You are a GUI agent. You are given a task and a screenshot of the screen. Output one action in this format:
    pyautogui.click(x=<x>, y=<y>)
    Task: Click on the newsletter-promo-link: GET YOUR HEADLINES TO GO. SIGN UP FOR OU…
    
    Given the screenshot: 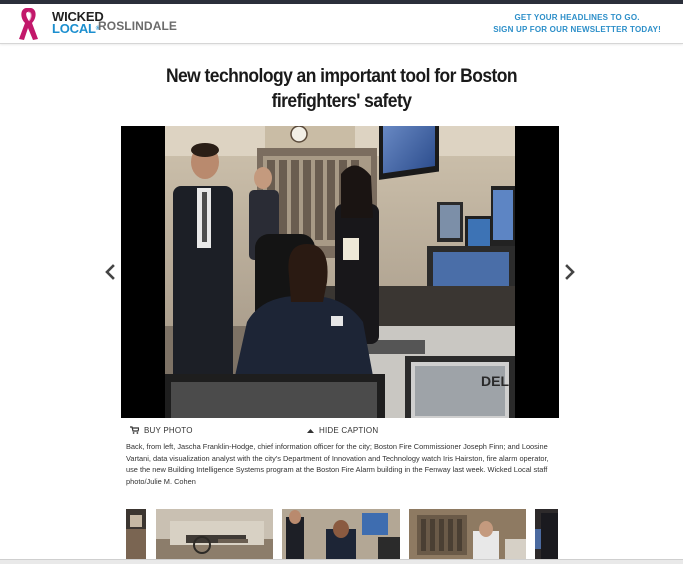 What is the action you would take?
    pyautogui.click(x=577, y=24)
    